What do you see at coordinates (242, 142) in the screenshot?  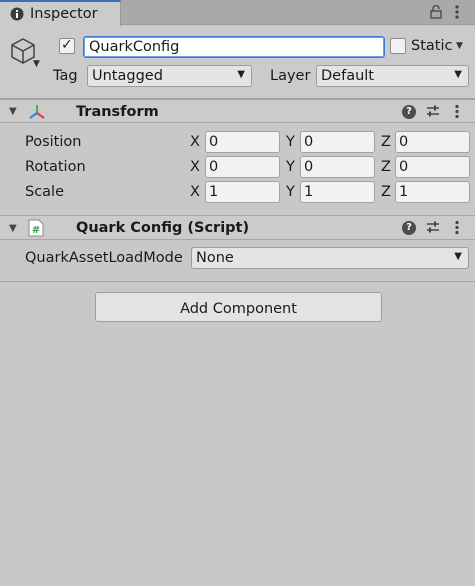 I see `position-x-field: 0` at bounding box center [242, 142].